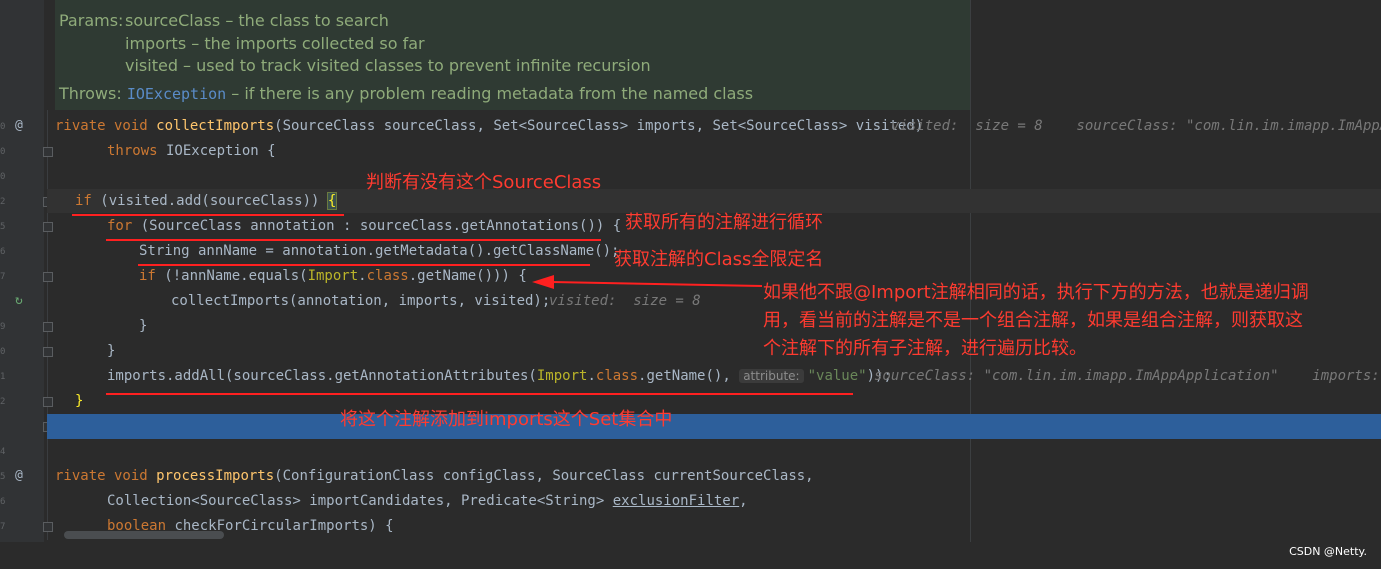 This screenshot has height=569, width=1381. What do you see at coordinates (719, 259) in the screenshot?
I see `annotation-text: 获取注解的Class全限定名` at bounding box center [719, 259].